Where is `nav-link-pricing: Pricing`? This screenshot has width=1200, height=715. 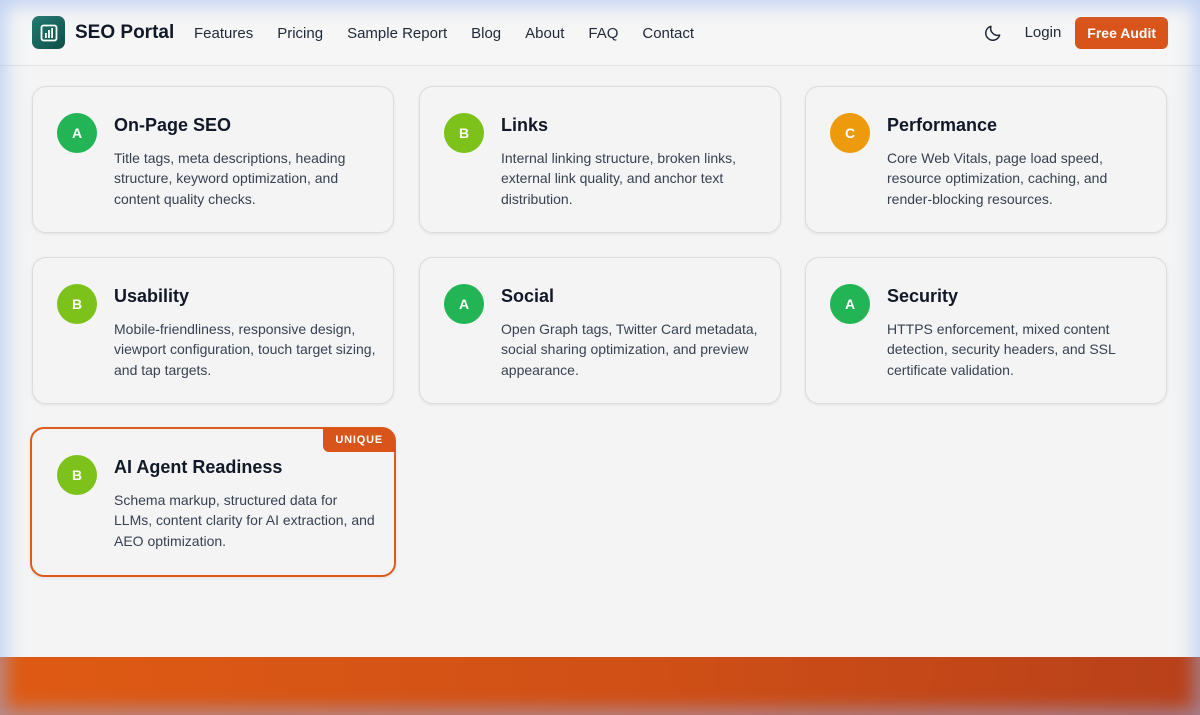 nav-link-pricing: Pricing is located at coordinates (300, 33).